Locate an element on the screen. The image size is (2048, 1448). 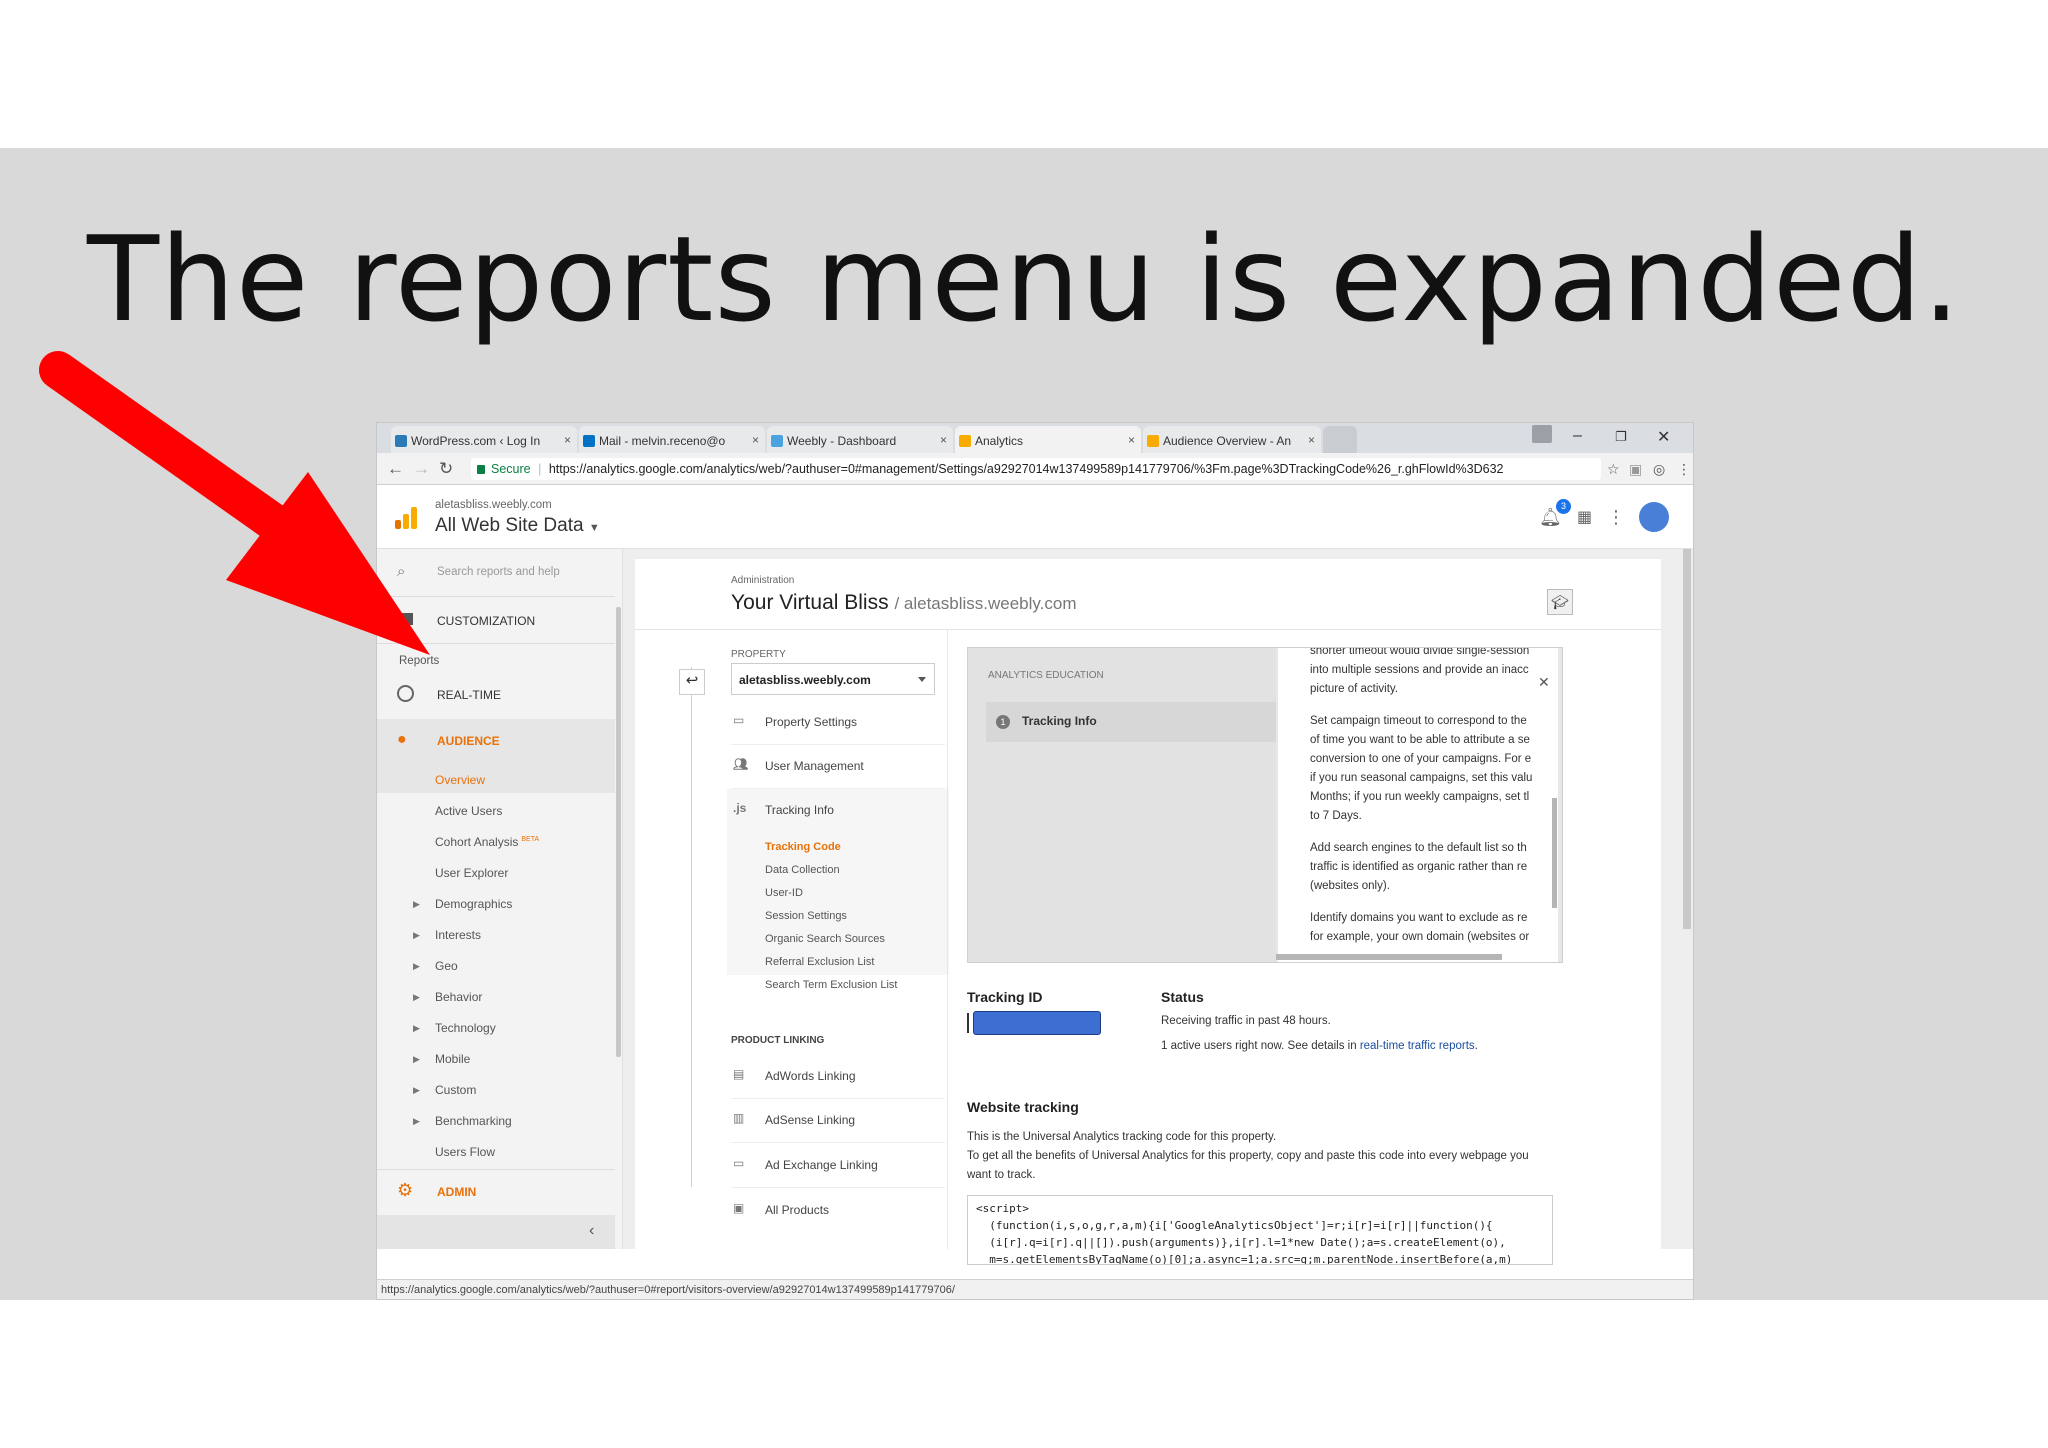
property-select: aletasbliss.weebly.com is located at coordinates (833, 679).